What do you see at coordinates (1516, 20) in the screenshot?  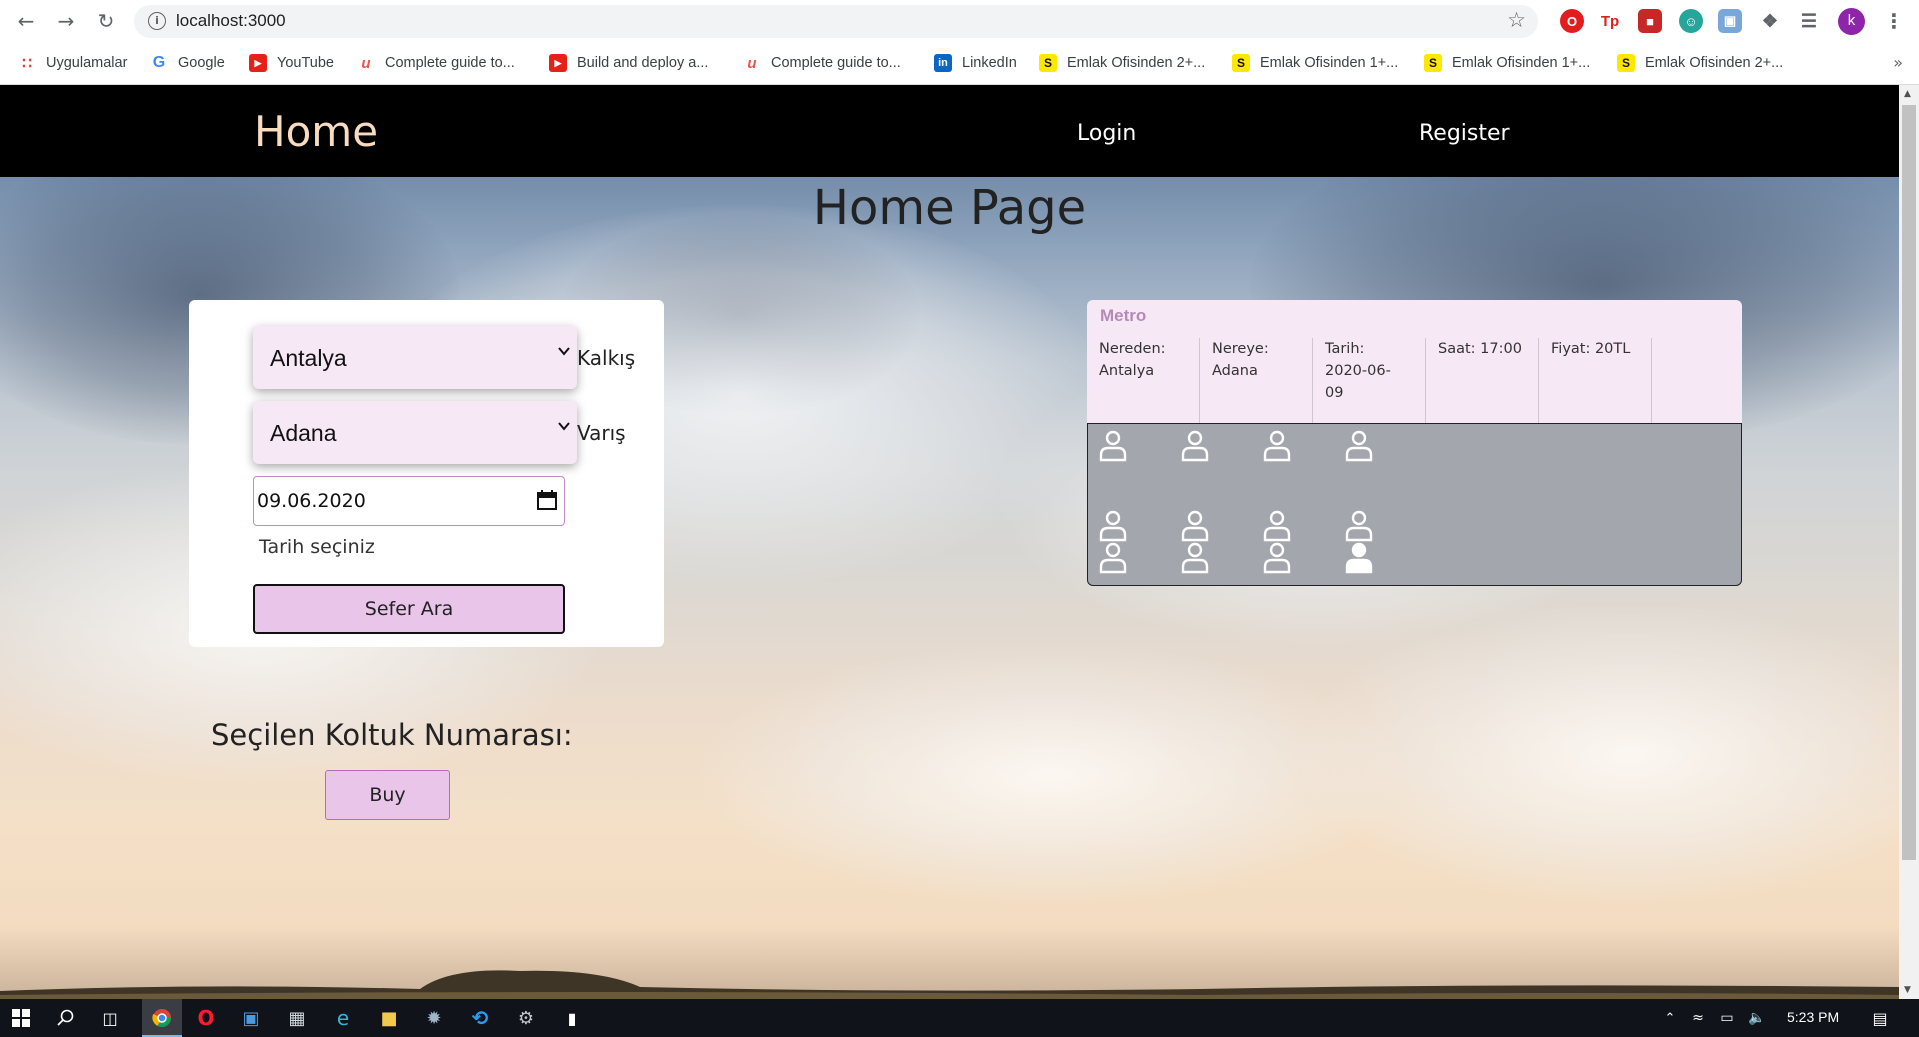 I see `bookmark-star-icon: ☆` at bounding box center [1516, 20].